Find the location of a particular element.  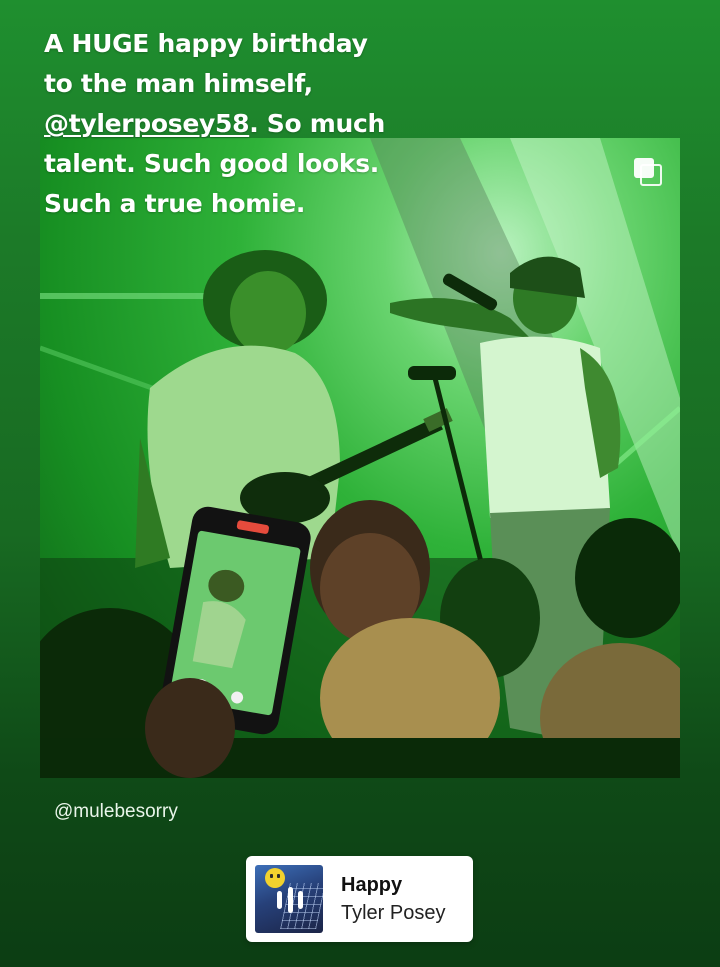

song-artist: Tyler Posey is located at coordinates (393, 913).